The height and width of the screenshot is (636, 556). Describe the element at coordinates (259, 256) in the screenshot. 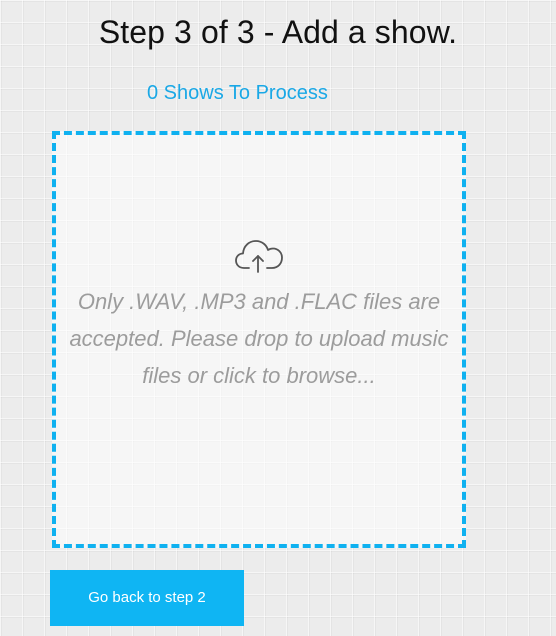

I see `cloud-upload-icon` at that location.